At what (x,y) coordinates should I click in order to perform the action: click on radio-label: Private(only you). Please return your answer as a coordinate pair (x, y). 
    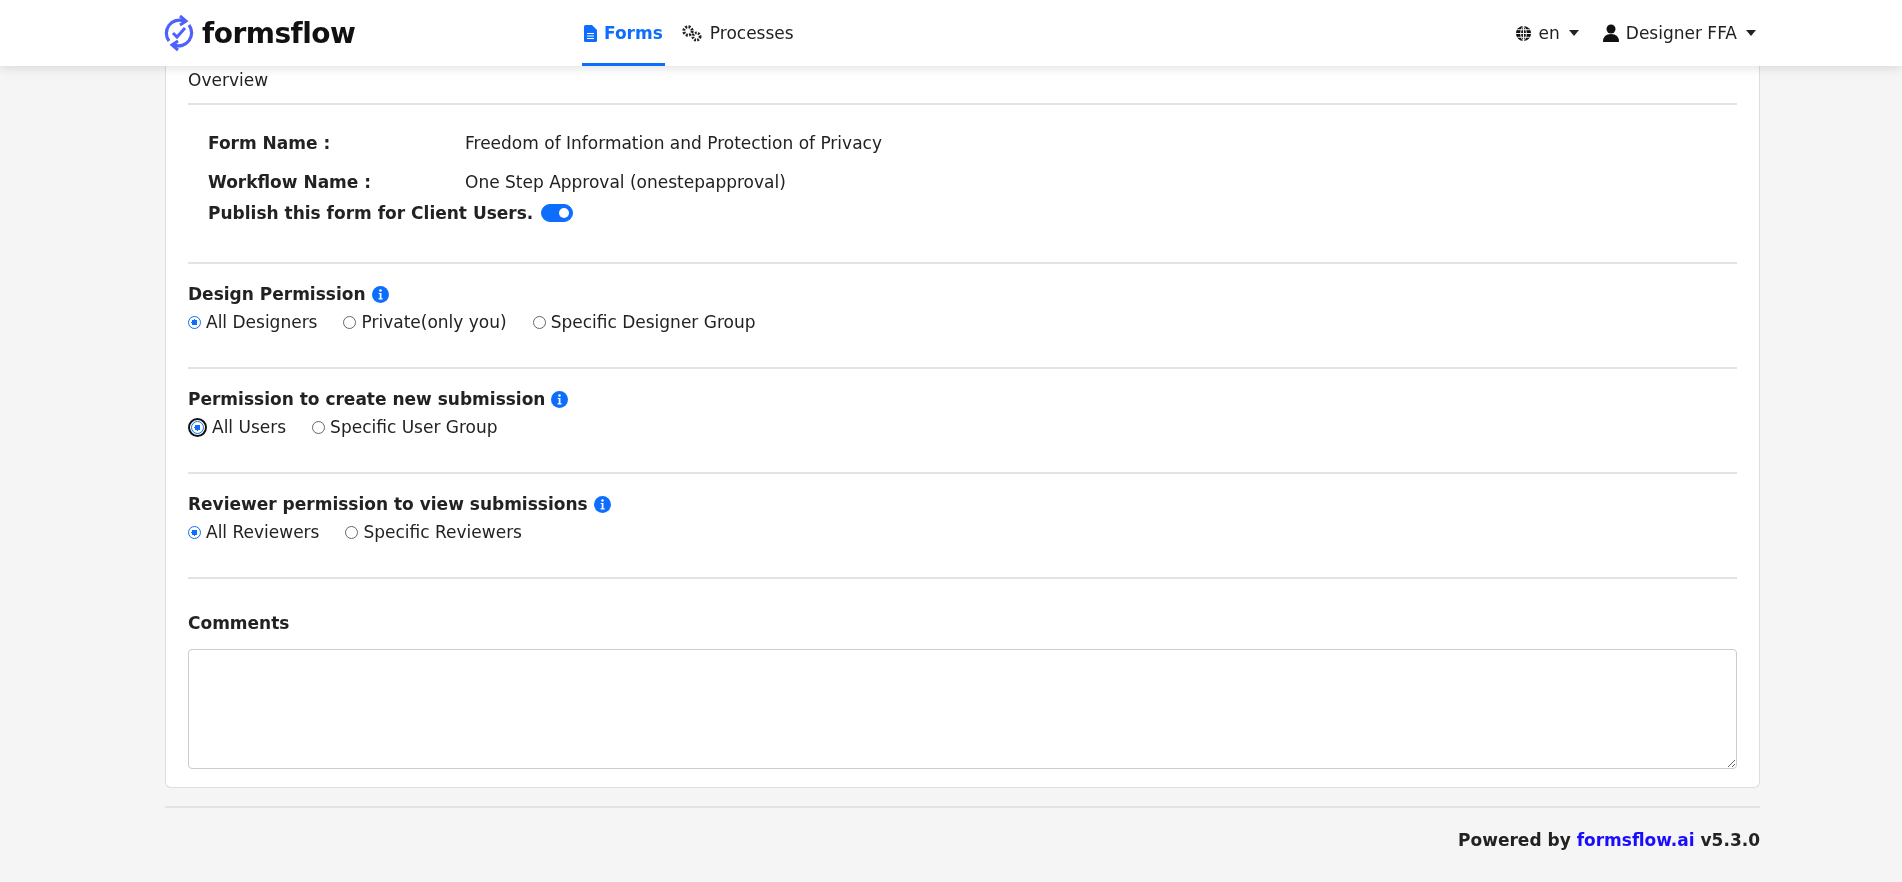
    Looking at the image, I should click on (434, 322).